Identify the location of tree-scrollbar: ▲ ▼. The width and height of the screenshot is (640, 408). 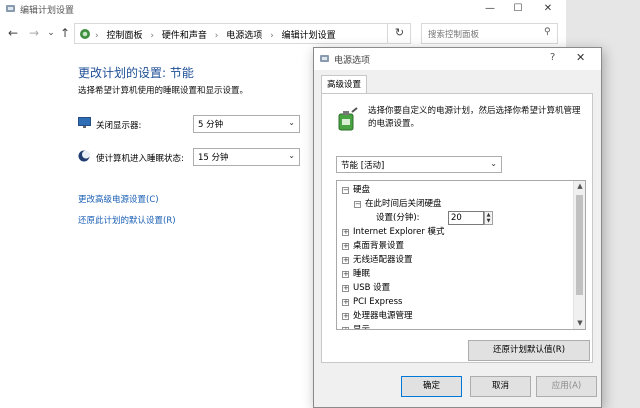
(579, 255).